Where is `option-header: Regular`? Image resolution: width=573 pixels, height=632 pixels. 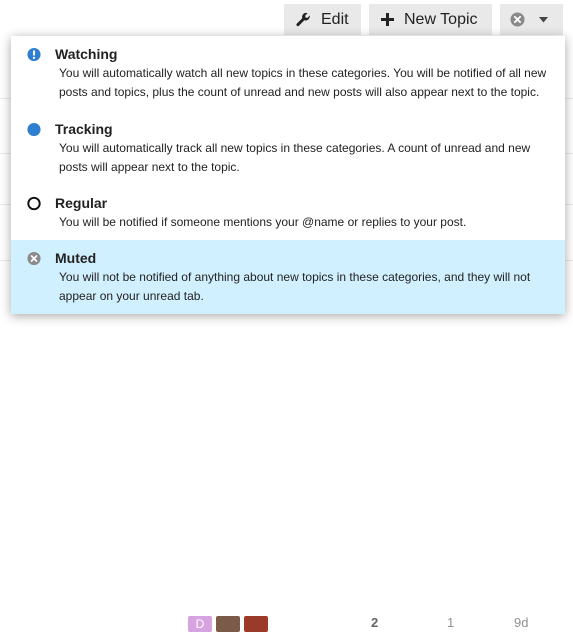
option-header: Regular is located at coordinates (296, 203).